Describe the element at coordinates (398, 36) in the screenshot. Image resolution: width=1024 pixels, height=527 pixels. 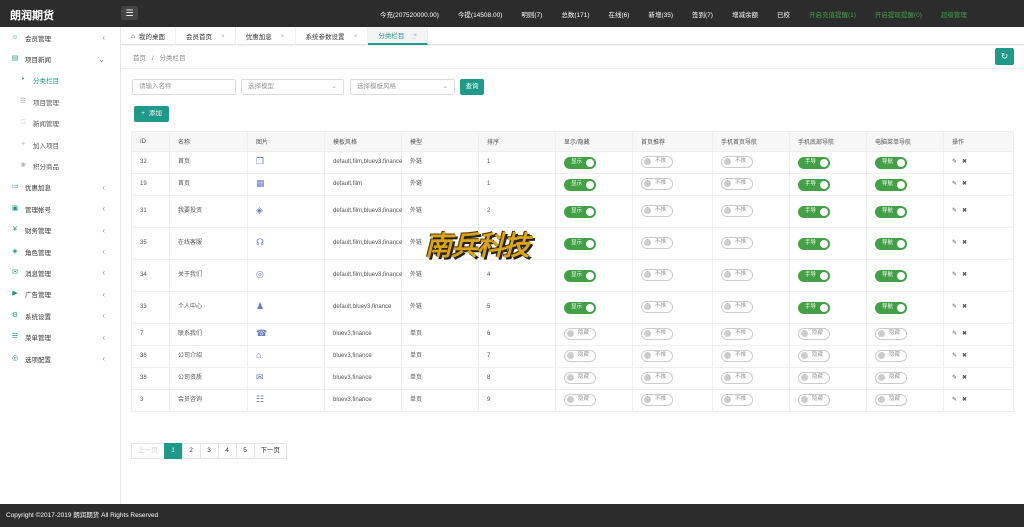
I see `tab-category: 分类栏目 ×` at that location.